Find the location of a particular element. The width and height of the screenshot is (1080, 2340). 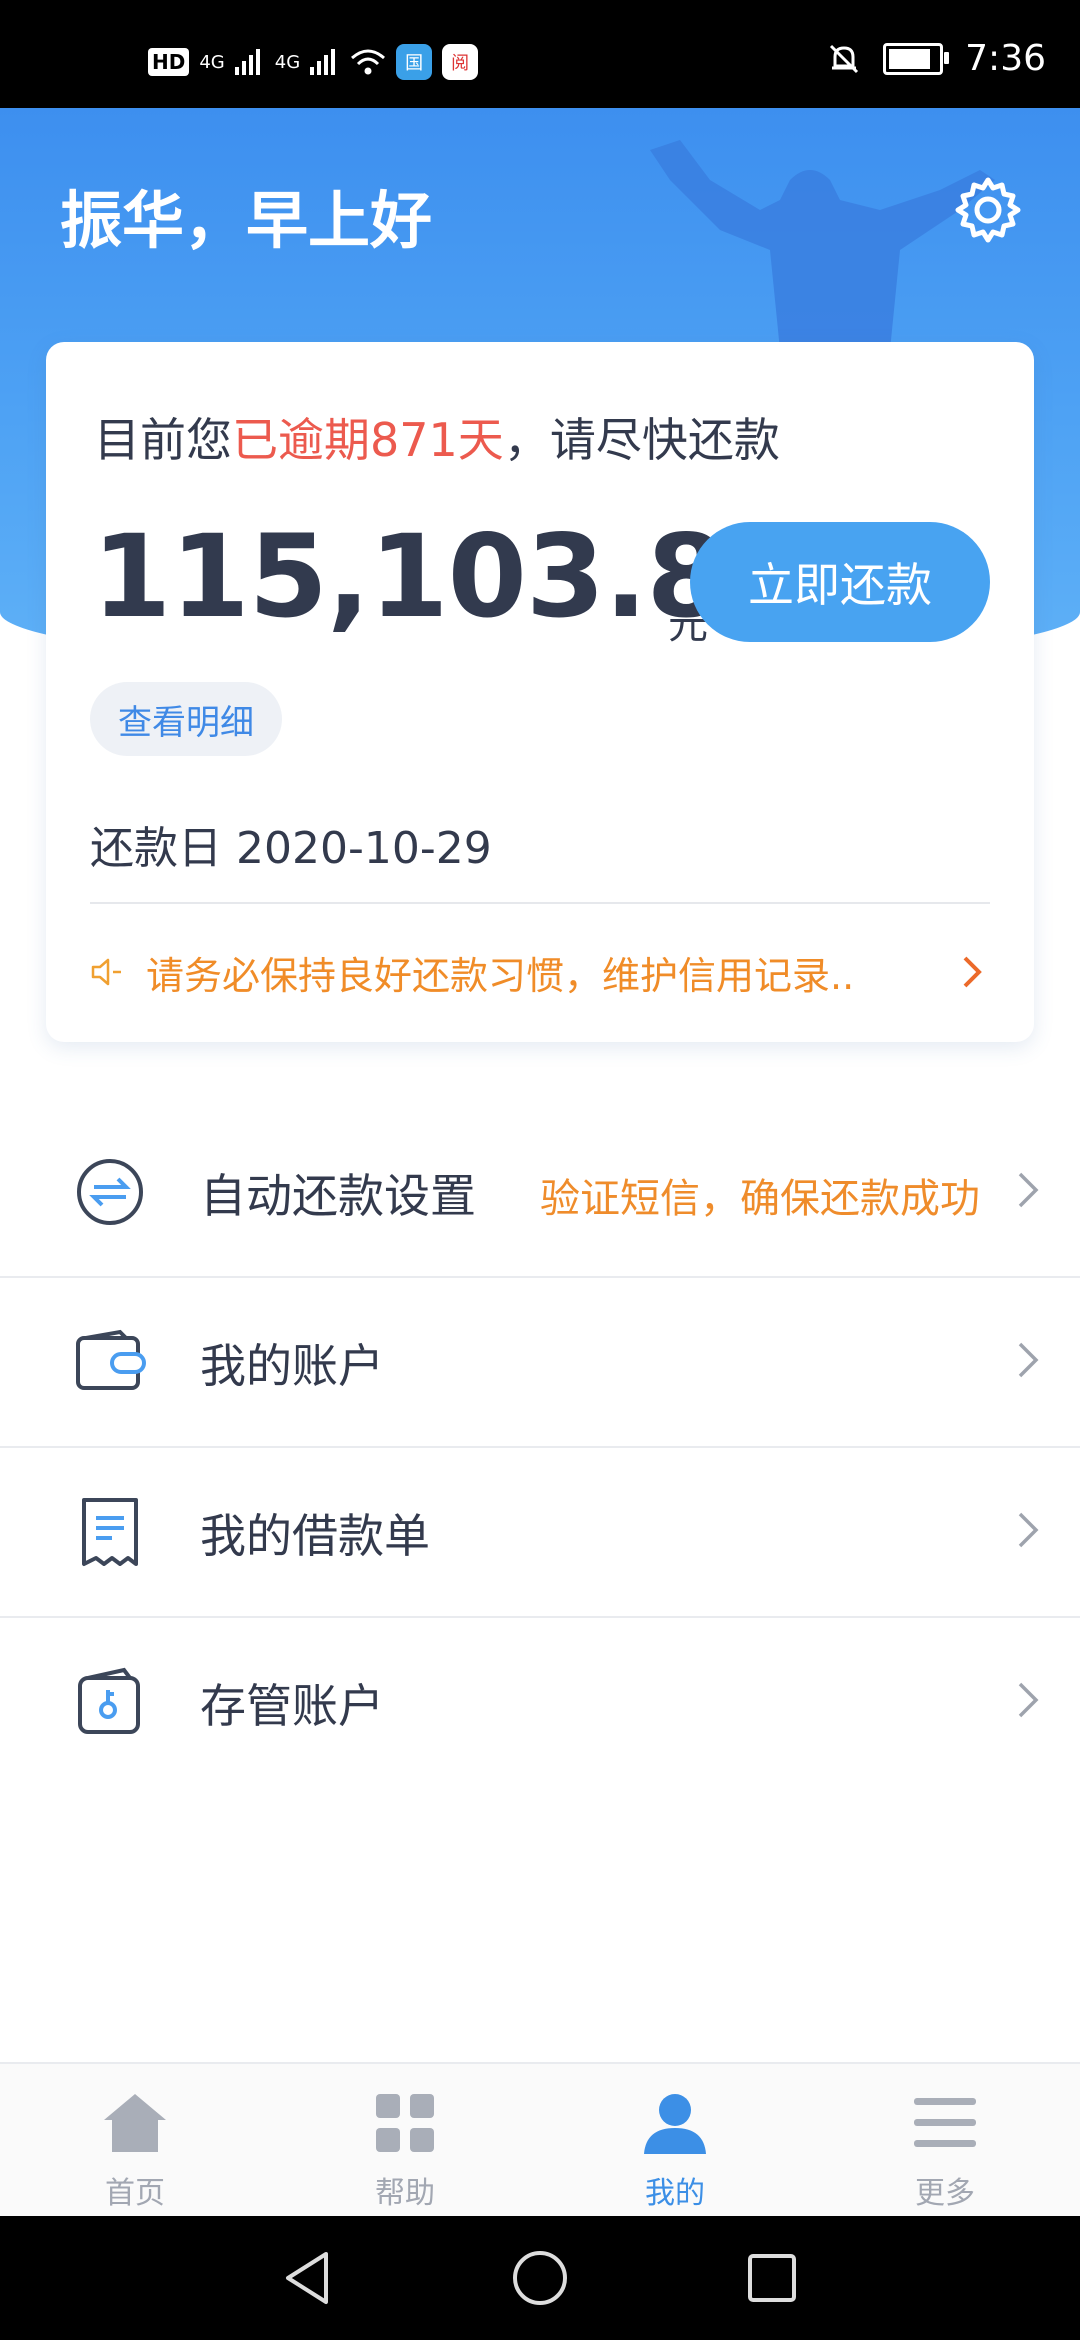

menu-label: 我的借款单 is located at coordinates (315, 1536).